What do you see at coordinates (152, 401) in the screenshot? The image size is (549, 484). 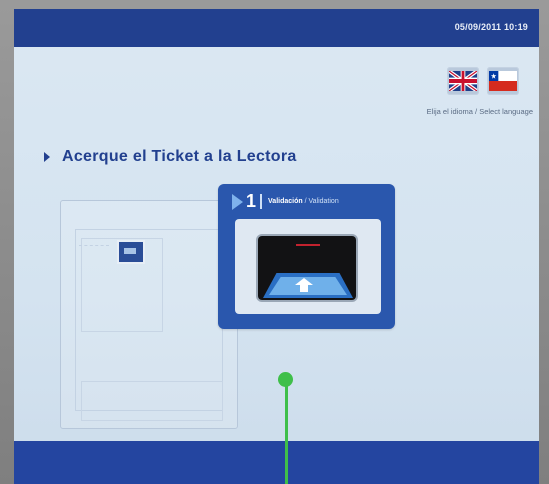 I see `kiosk-lower-panel` at bounding box center [152, 401].